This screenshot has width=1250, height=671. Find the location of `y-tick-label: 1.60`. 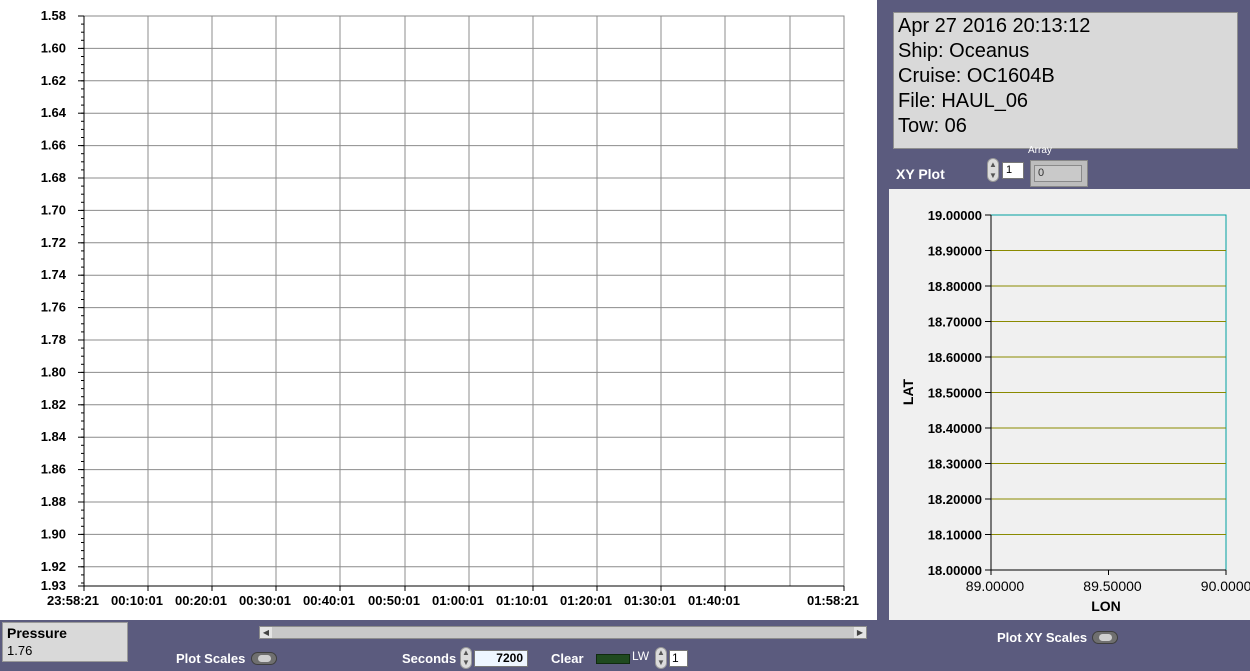

y-tick-label: 1.60 is located at coordinates (53, 47).